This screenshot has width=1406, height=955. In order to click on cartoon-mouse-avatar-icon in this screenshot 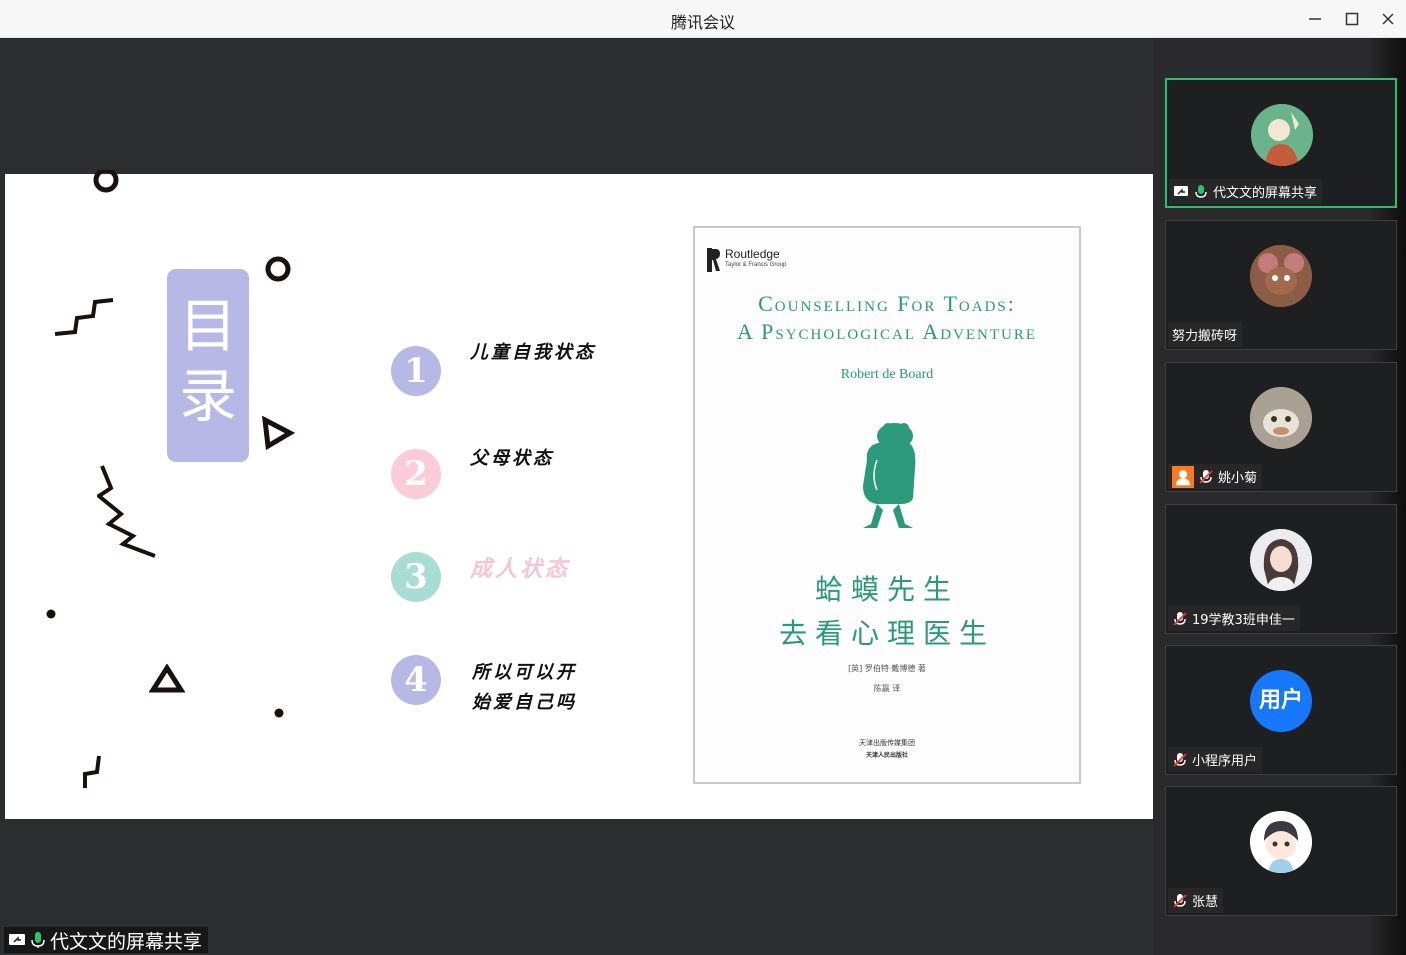, I will do `click(1281, 276)`.